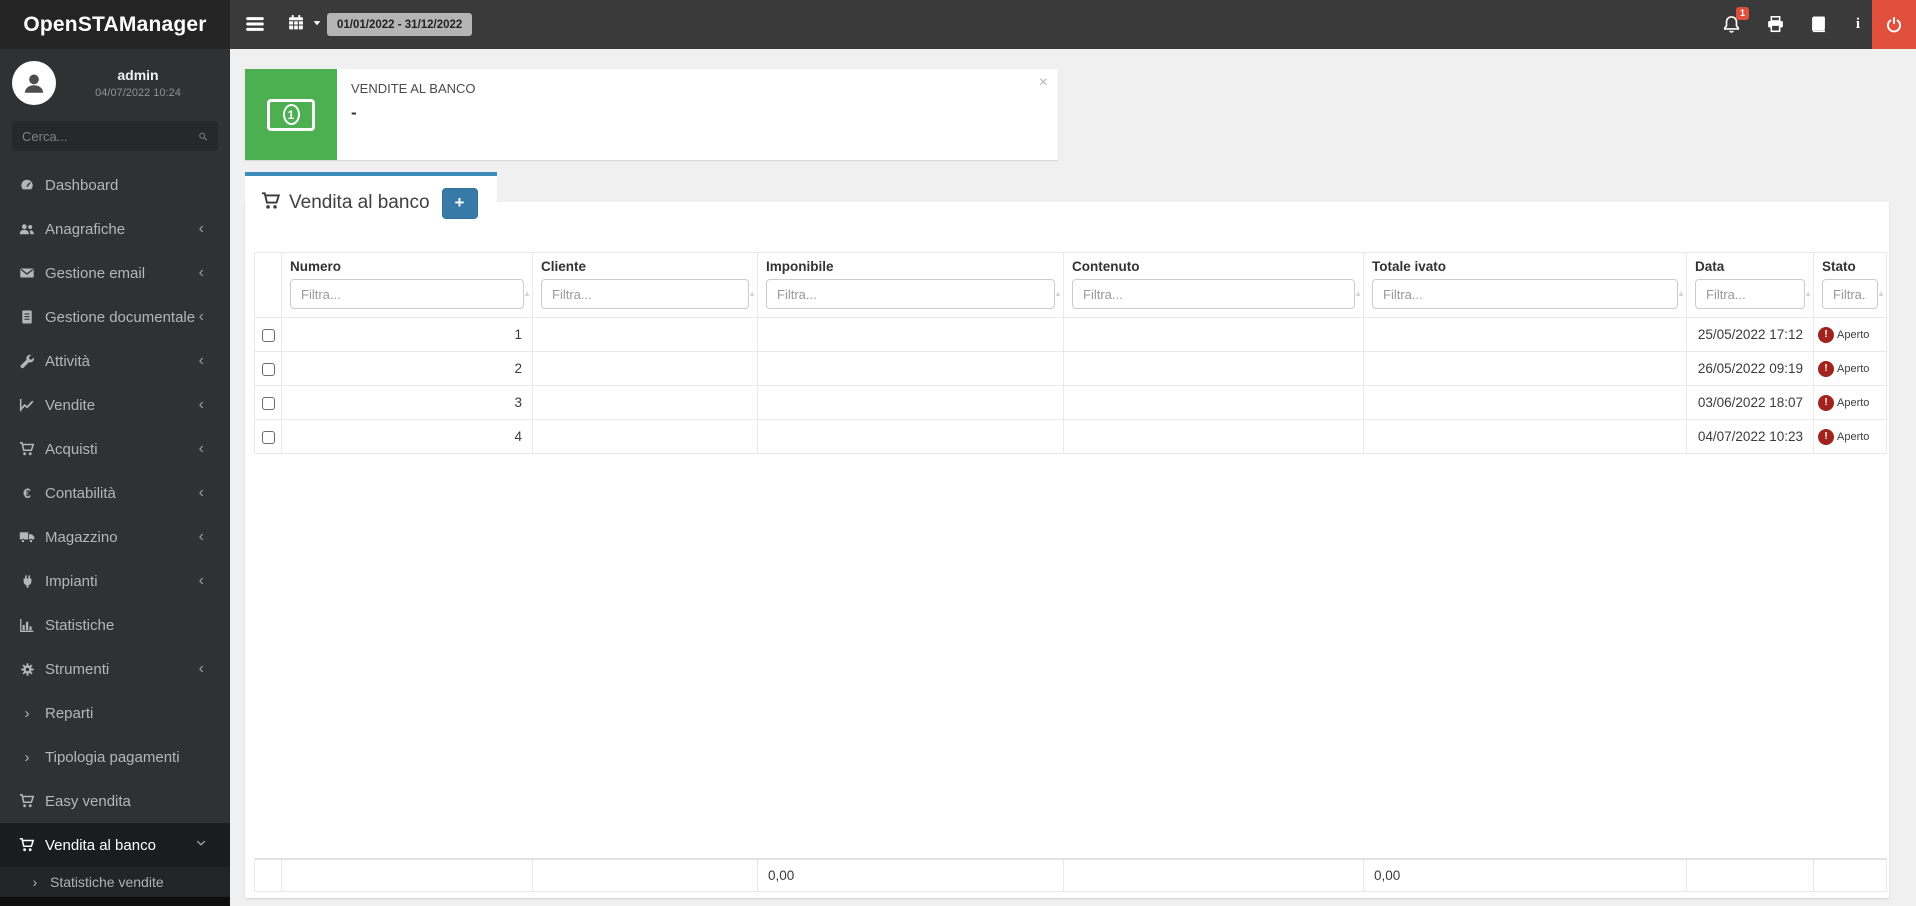  I want to click on sidebar-item-tipologia-pagamenti: › Tipologia pagamenti, so click(115, 757).